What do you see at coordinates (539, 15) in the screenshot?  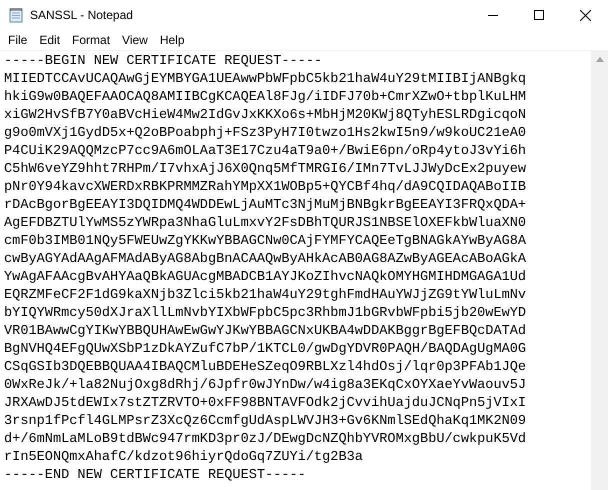 I see `maximize-icon` at bounding box center [539, 15].